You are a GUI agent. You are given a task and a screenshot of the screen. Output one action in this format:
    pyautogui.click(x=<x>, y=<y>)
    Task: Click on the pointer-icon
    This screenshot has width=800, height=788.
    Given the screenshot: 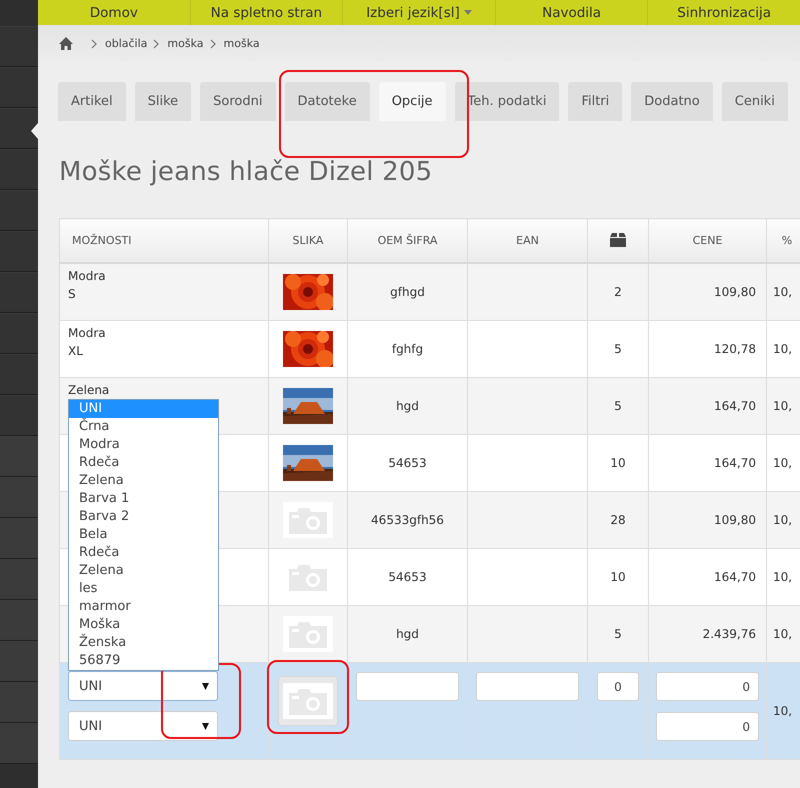 What is the action you would take?
    pyautogui.click(x=34, y=131)
    